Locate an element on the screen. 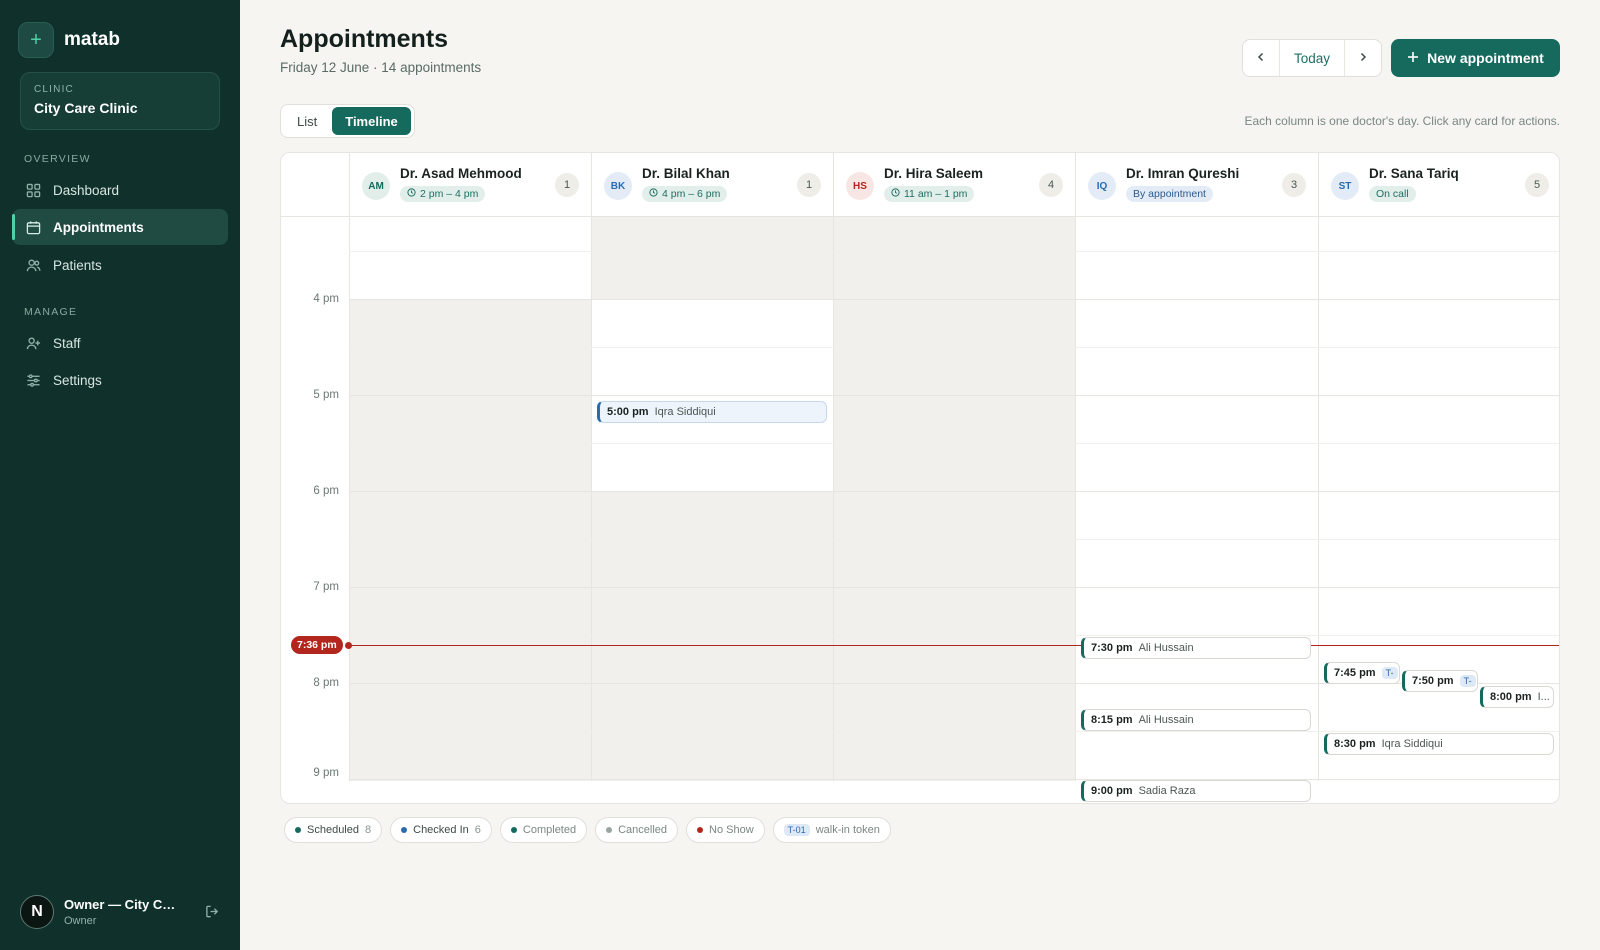 This screenshot has height=950, width=1600. view-toggle: List Timeline is located at coordinates (347, 121).